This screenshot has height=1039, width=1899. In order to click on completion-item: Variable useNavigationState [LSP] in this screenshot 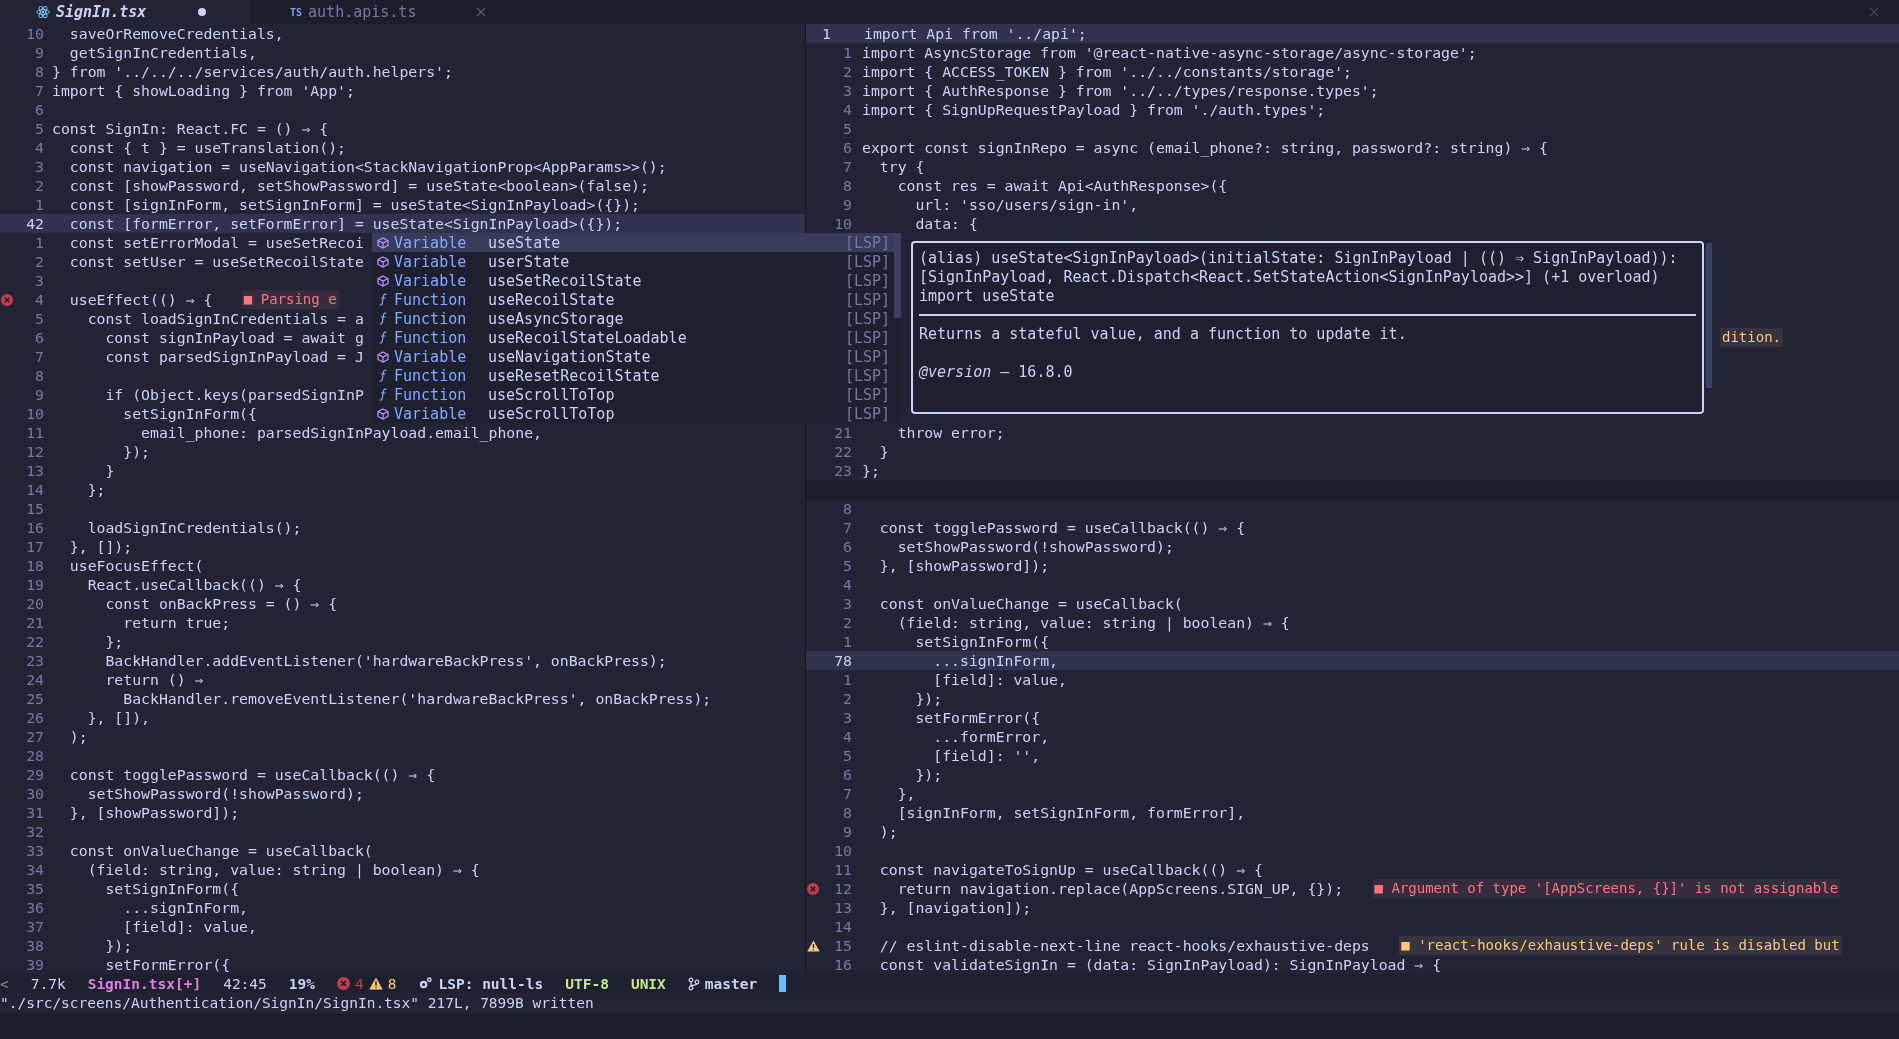, I will do `click(636, 356)`.